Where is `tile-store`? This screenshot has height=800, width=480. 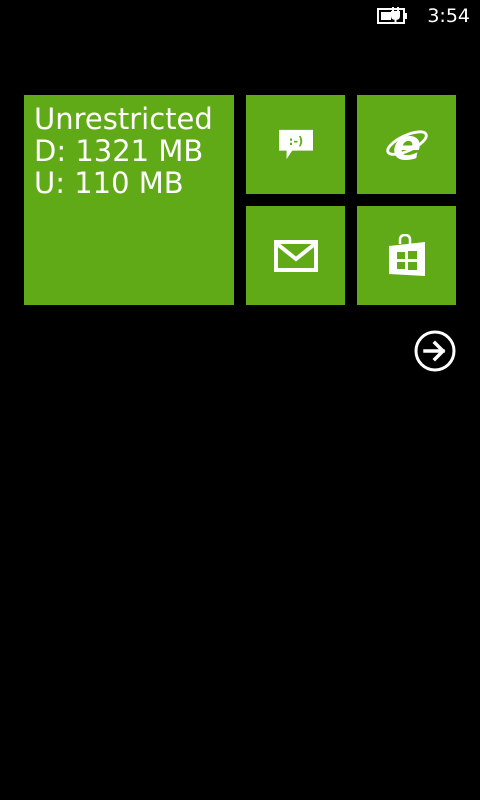
tile-store is located at coordinates (406, 255).